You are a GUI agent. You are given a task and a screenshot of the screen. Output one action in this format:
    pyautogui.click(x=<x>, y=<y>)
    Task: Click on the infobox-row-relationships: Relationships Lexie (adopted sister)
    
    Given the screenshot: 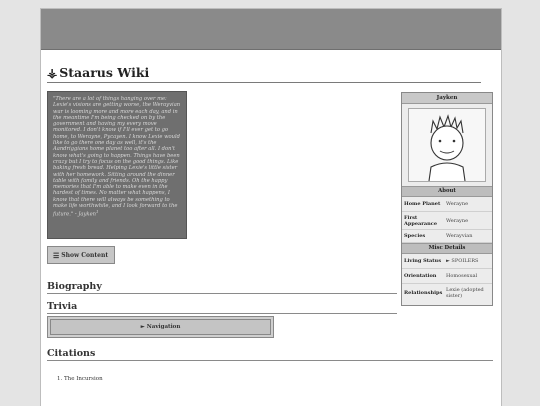 What is the action you would take?
    pyautogui.click(x=444, y=292)
    